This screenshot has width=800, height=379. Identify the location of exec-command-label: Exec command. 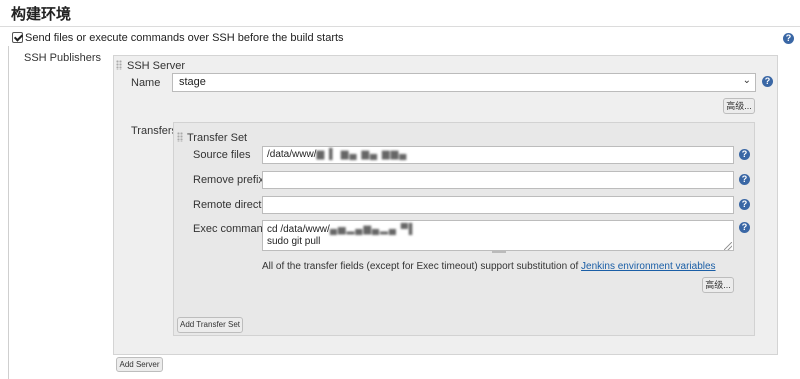
(231, 229).